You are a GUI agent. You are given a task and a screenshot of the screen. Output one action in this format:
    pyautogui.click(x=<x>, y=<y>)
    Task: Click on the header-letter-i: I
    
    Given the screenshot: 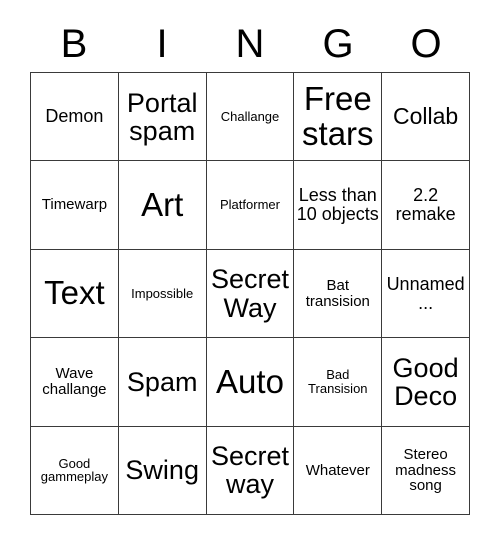 What is the action you would take?
    pyautogui.click(x=162, y=44)
    